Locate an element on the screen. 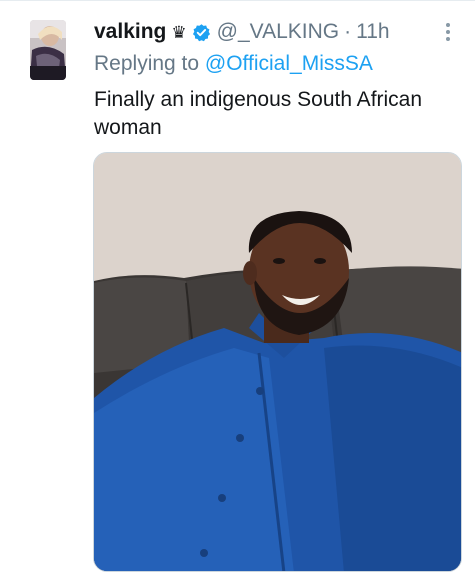  reply-mention-link: @Official_MissSA is located at coordinates (289, 63).